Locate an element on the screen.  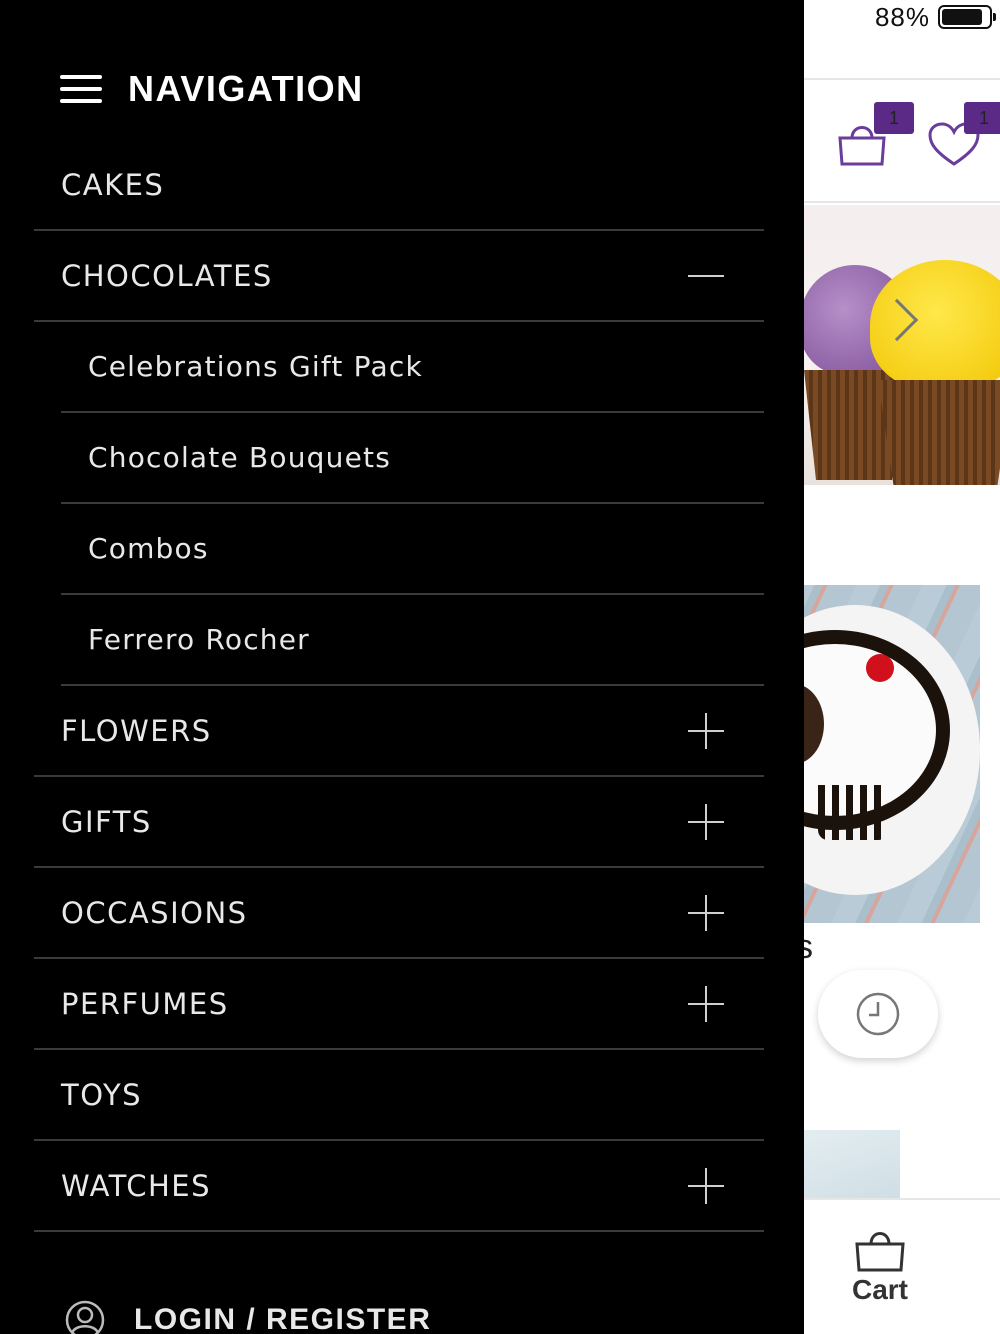
nav-item-label: FLOWERS is located at coordinates (136, 730).